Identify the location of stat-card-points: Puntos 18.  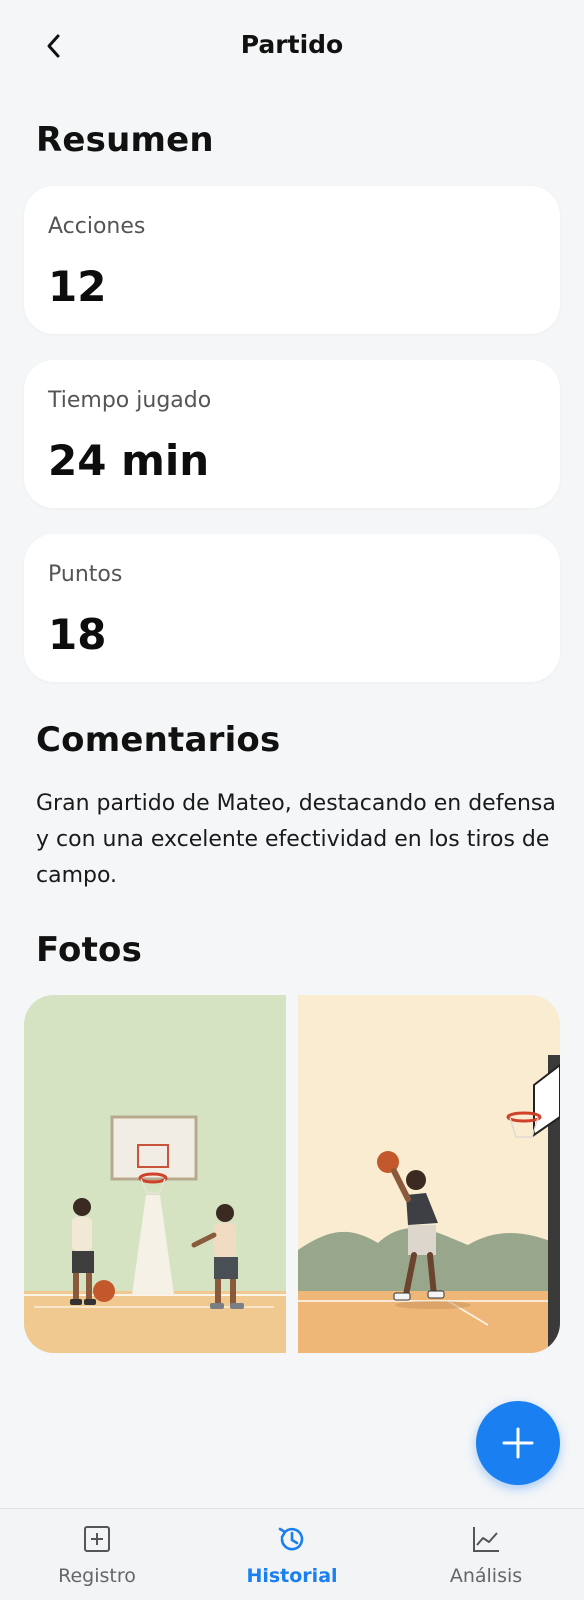
(292, 608).